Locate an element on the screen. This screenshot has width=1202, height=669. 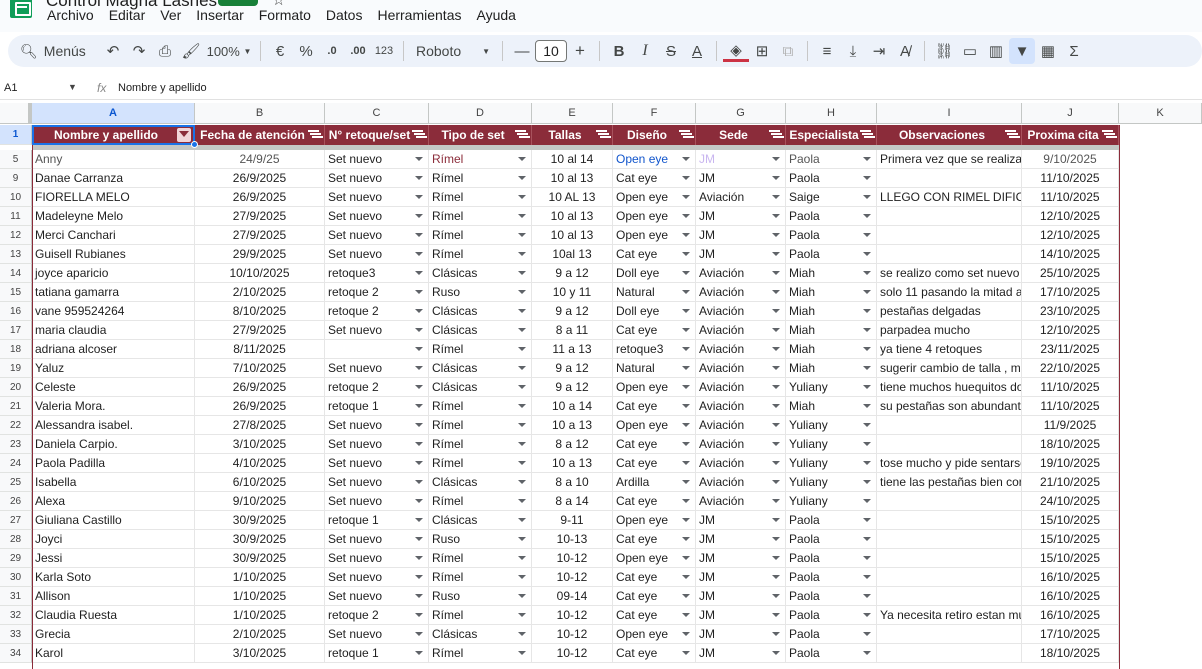
table-cell: tiene muchos huequitos do is located at coordinates (949, 387).